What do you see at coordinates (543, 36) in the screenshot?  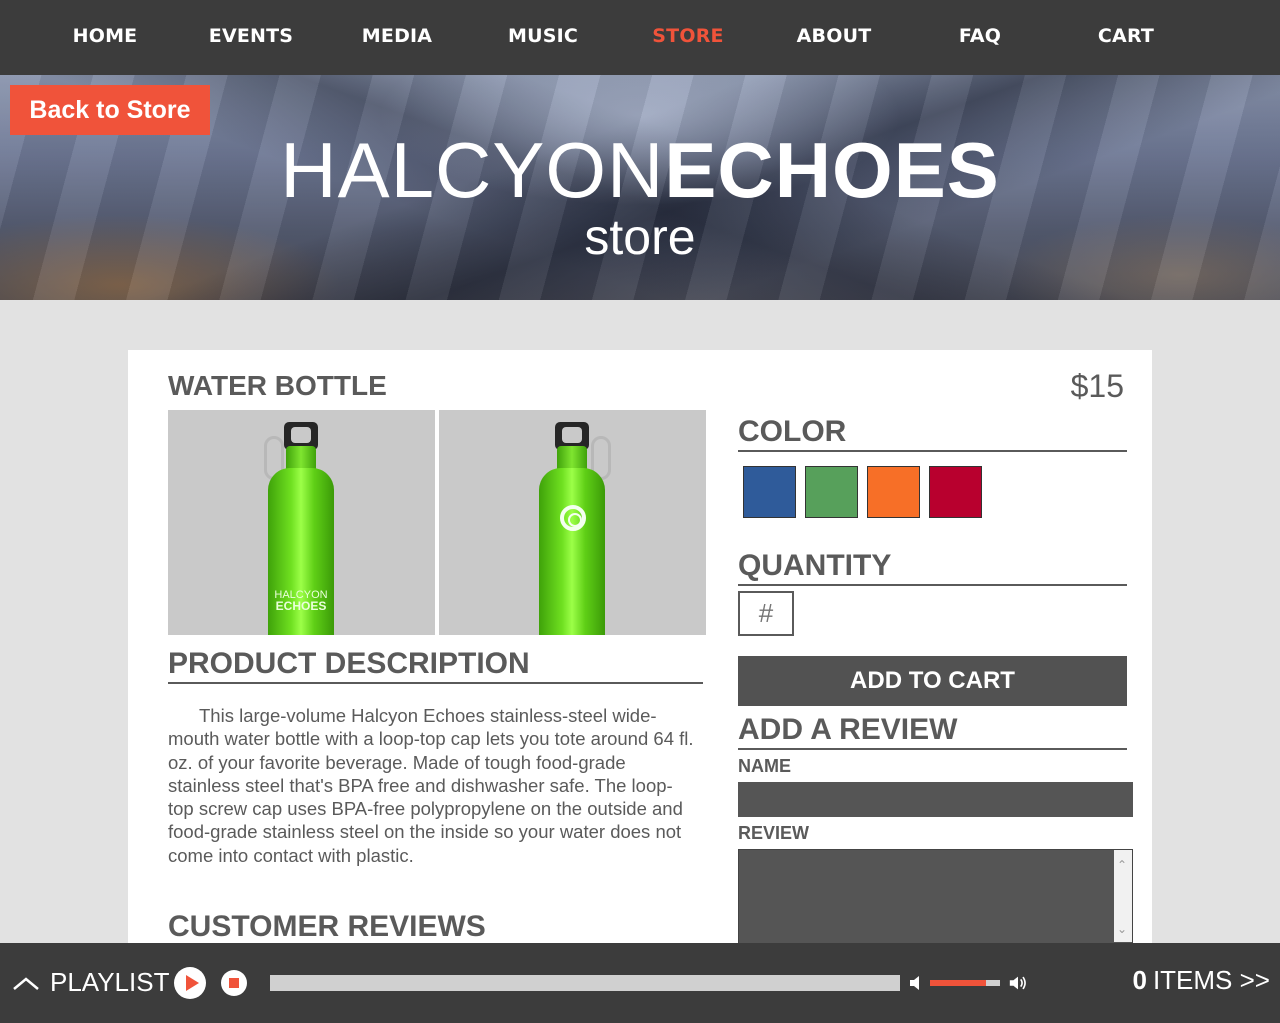 I see `nav-music: MUSIC` at bounding box center [543, 36].